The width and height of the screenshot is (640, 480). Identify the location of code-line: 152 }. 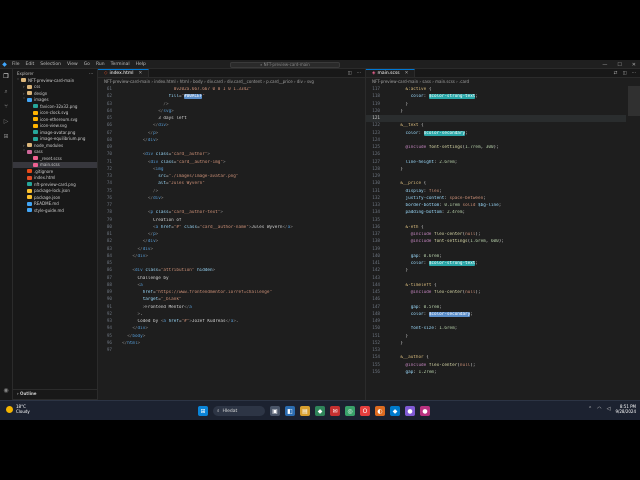
(496, 343).